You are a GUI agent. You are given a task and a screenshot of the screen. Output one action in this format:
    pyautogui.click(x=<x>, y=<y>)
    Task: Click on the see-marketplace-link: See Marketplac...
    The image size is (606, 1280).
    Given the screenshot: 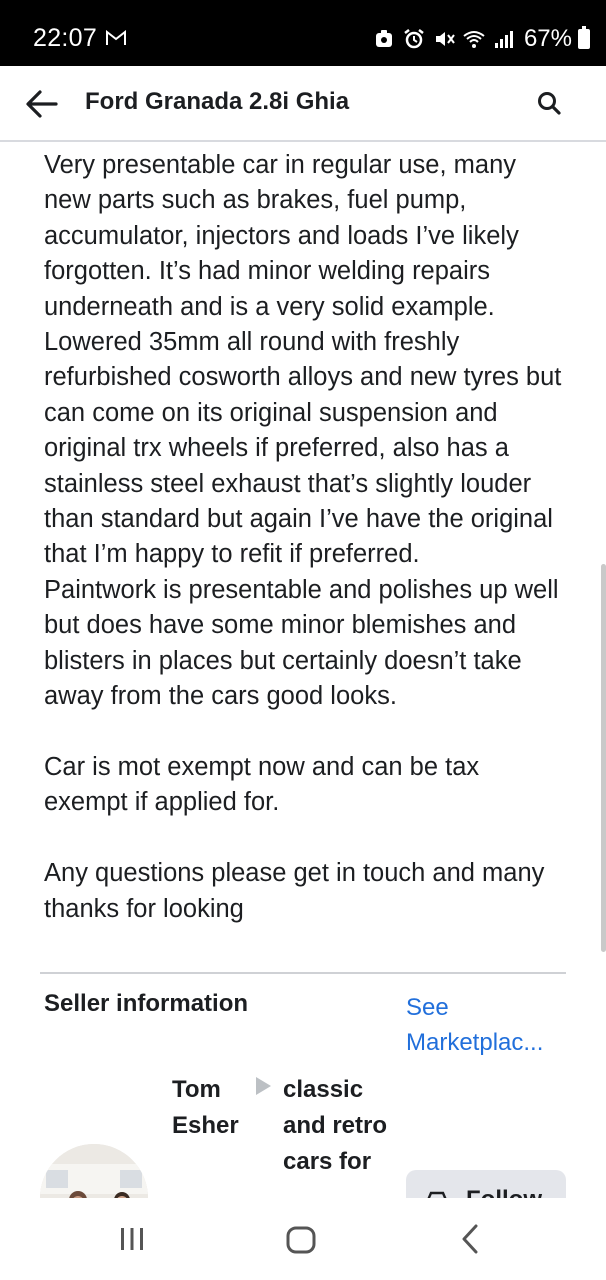 What is the action you would take?
    pyautogui.click(x=491, y=1025)
    